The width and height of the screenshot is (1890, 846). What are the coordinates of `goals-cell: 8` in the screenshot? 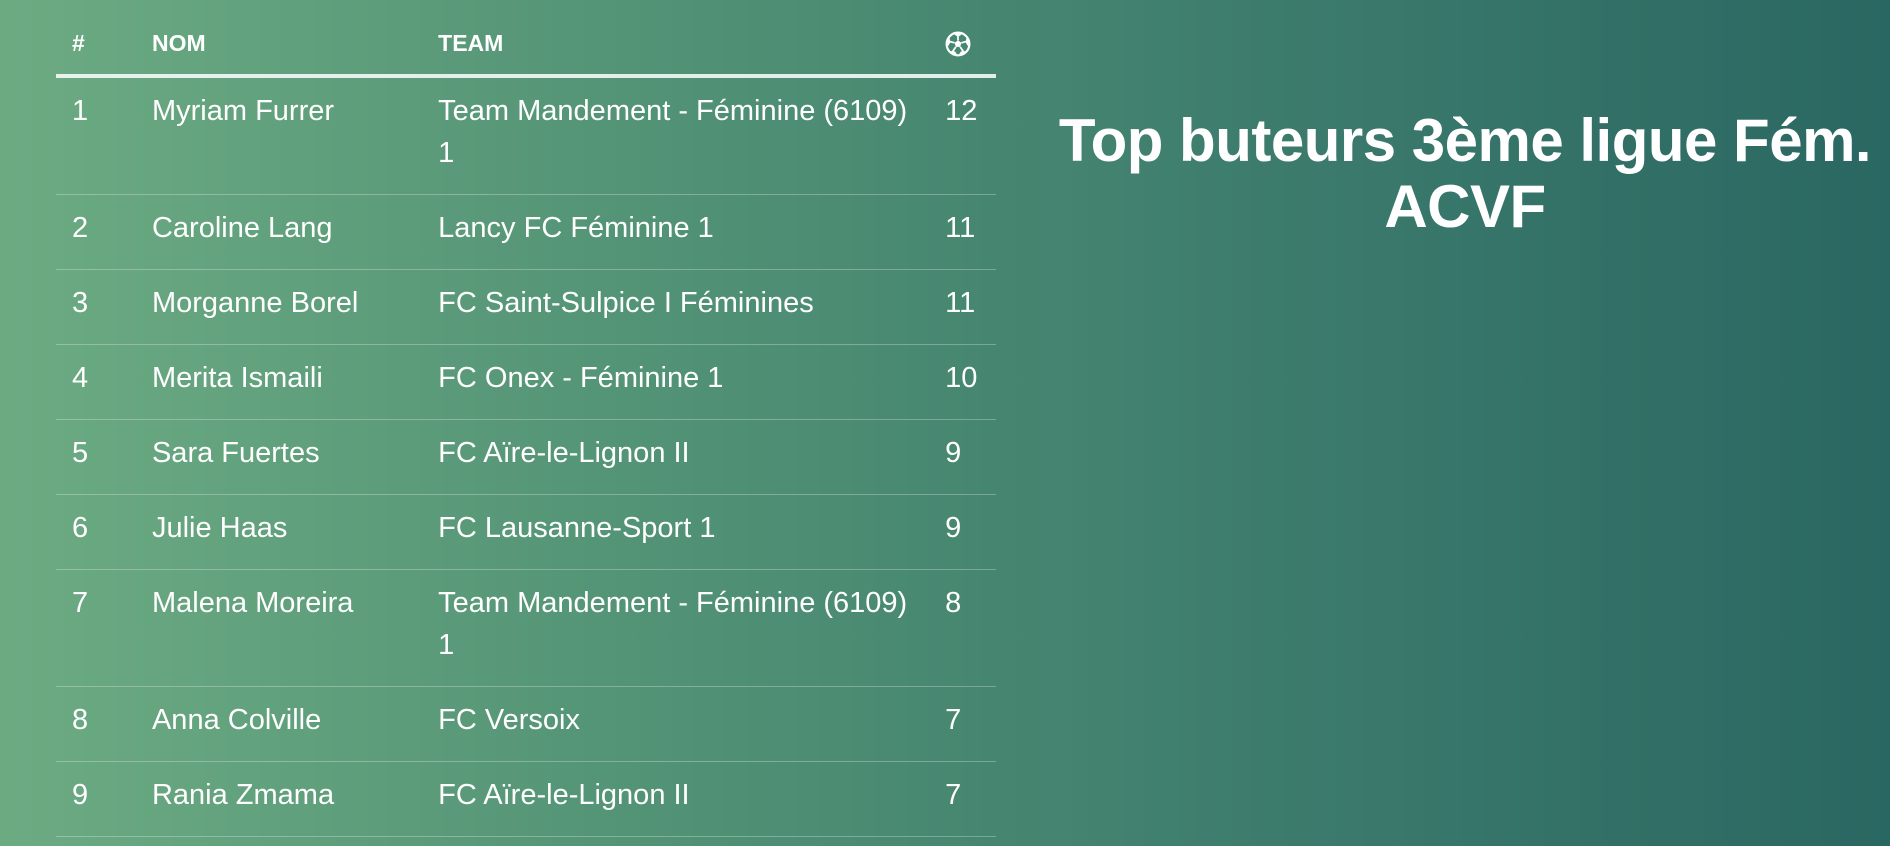 It's located at (970, 628).